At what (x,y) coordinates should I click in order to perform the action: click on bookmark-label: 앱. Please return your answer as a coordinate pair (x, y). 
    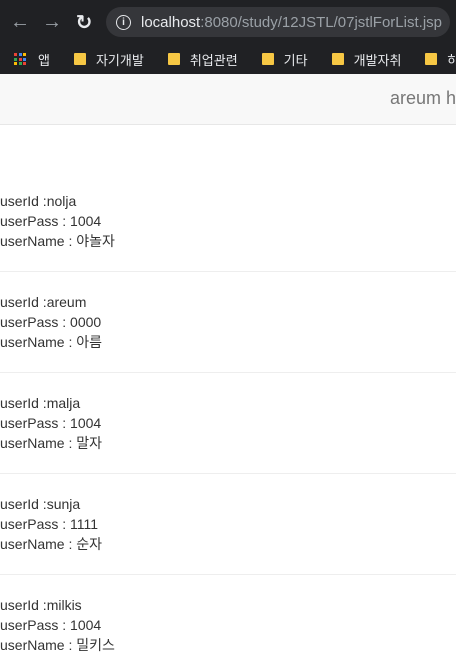
    Looking at the image, I should click on (44, 60).